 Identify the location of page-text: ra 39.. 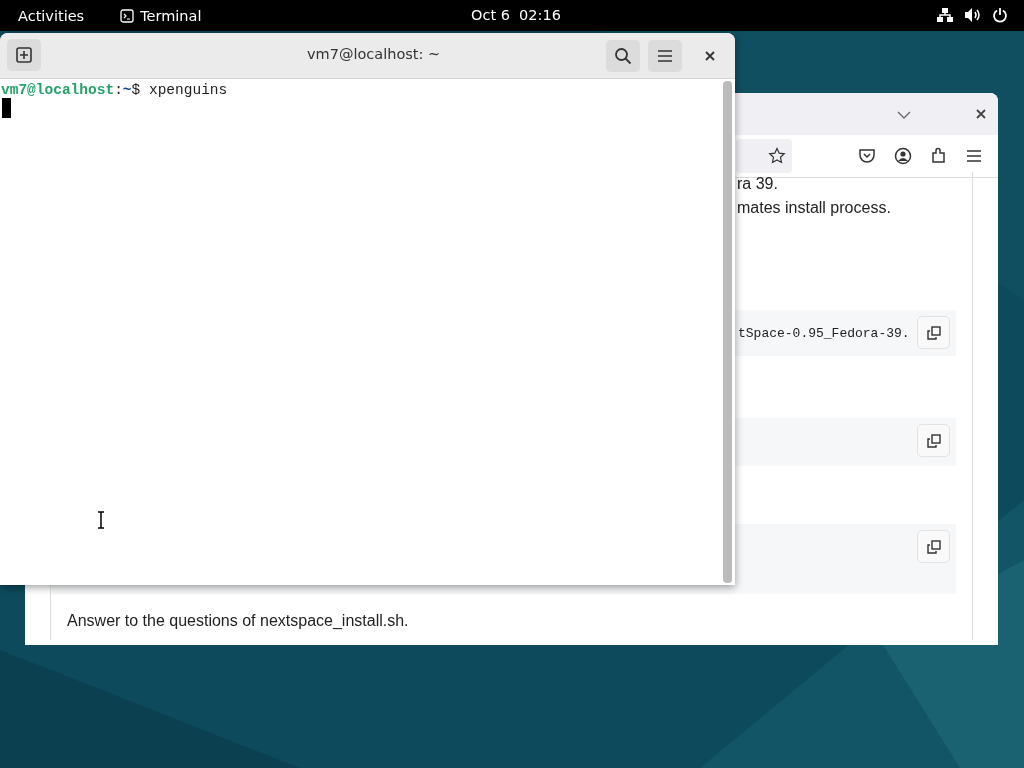
(757, 183).